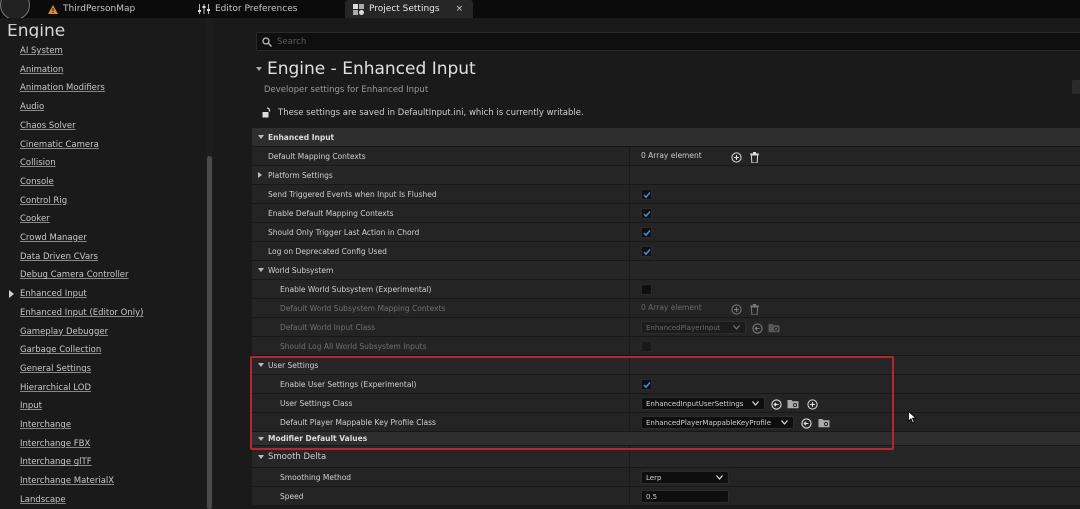  I want to click on property-label: Default World Input Class, so click(328, 327).